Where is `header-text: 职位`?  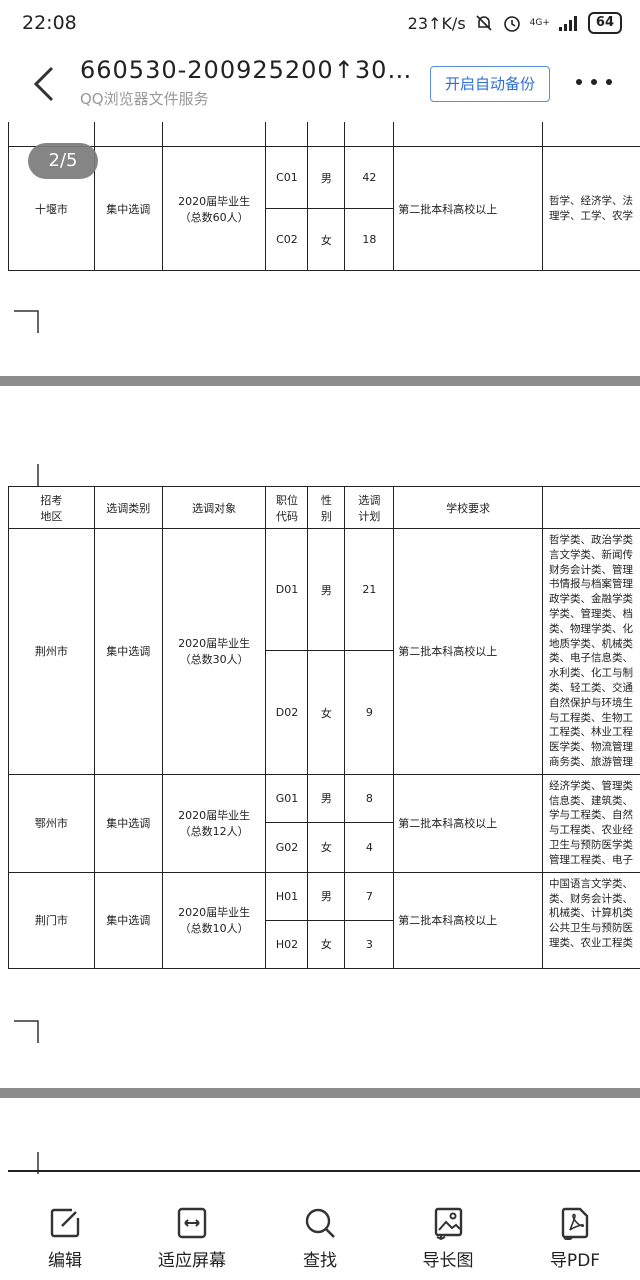 header-text: 职位 is located at coordinates (286, 500).